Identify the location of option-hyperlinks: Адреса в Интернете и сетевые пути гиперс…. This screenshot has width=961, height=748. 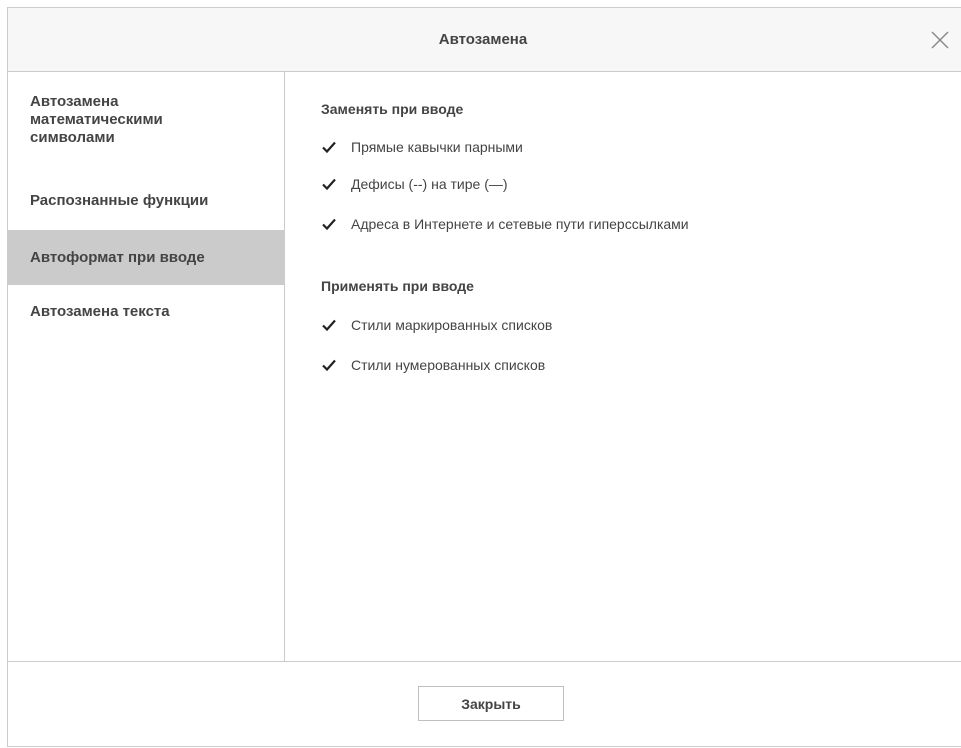
(505, 224).